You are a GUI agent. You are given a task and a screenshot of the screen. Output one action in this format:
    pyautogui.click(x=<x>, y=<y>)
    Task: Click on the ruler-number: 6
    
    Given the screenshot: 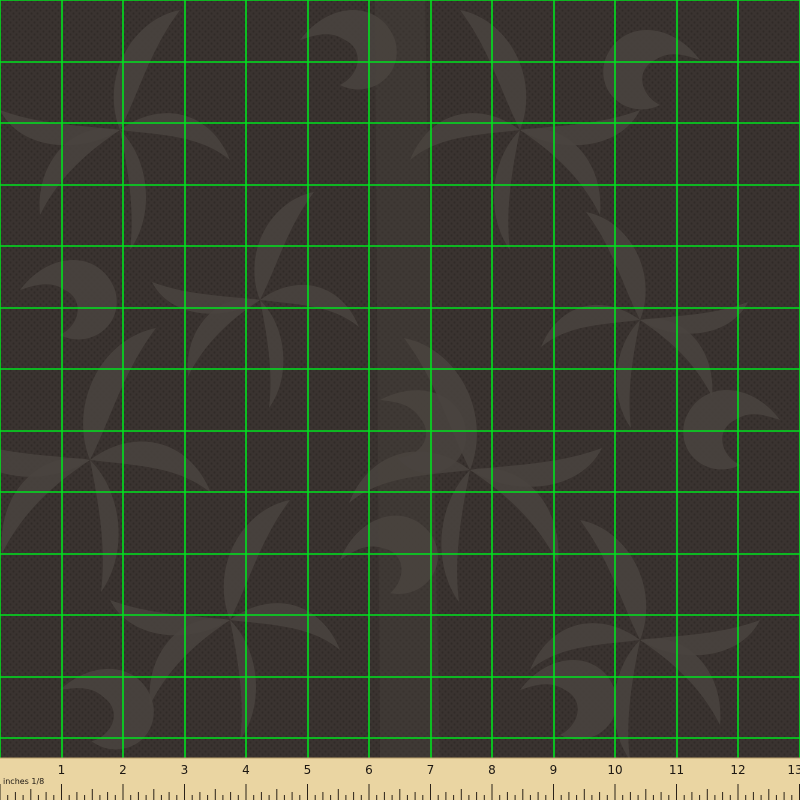 What is the action you would take?
    pyautogui.click(x=369, y=770)
    